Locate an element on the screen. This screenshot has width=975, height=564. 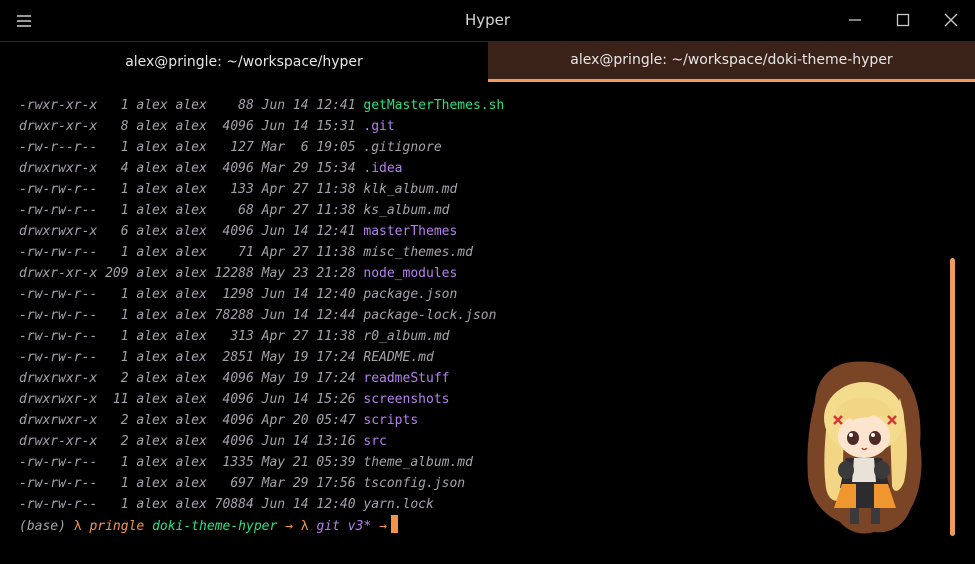
prompt-git: git v3* is located at coordinates (344, 526).